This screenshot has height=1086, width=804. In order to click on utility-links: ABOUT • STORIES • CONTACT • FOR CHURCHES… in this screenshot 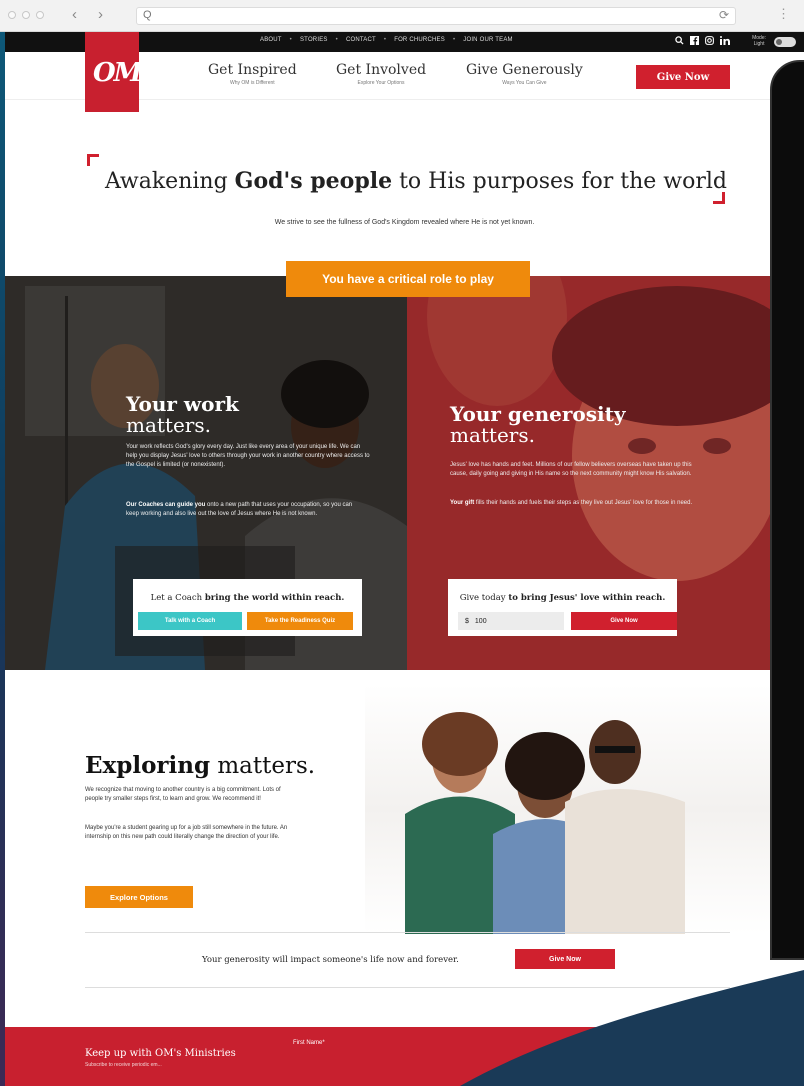, I will do `click(386, 40)`.